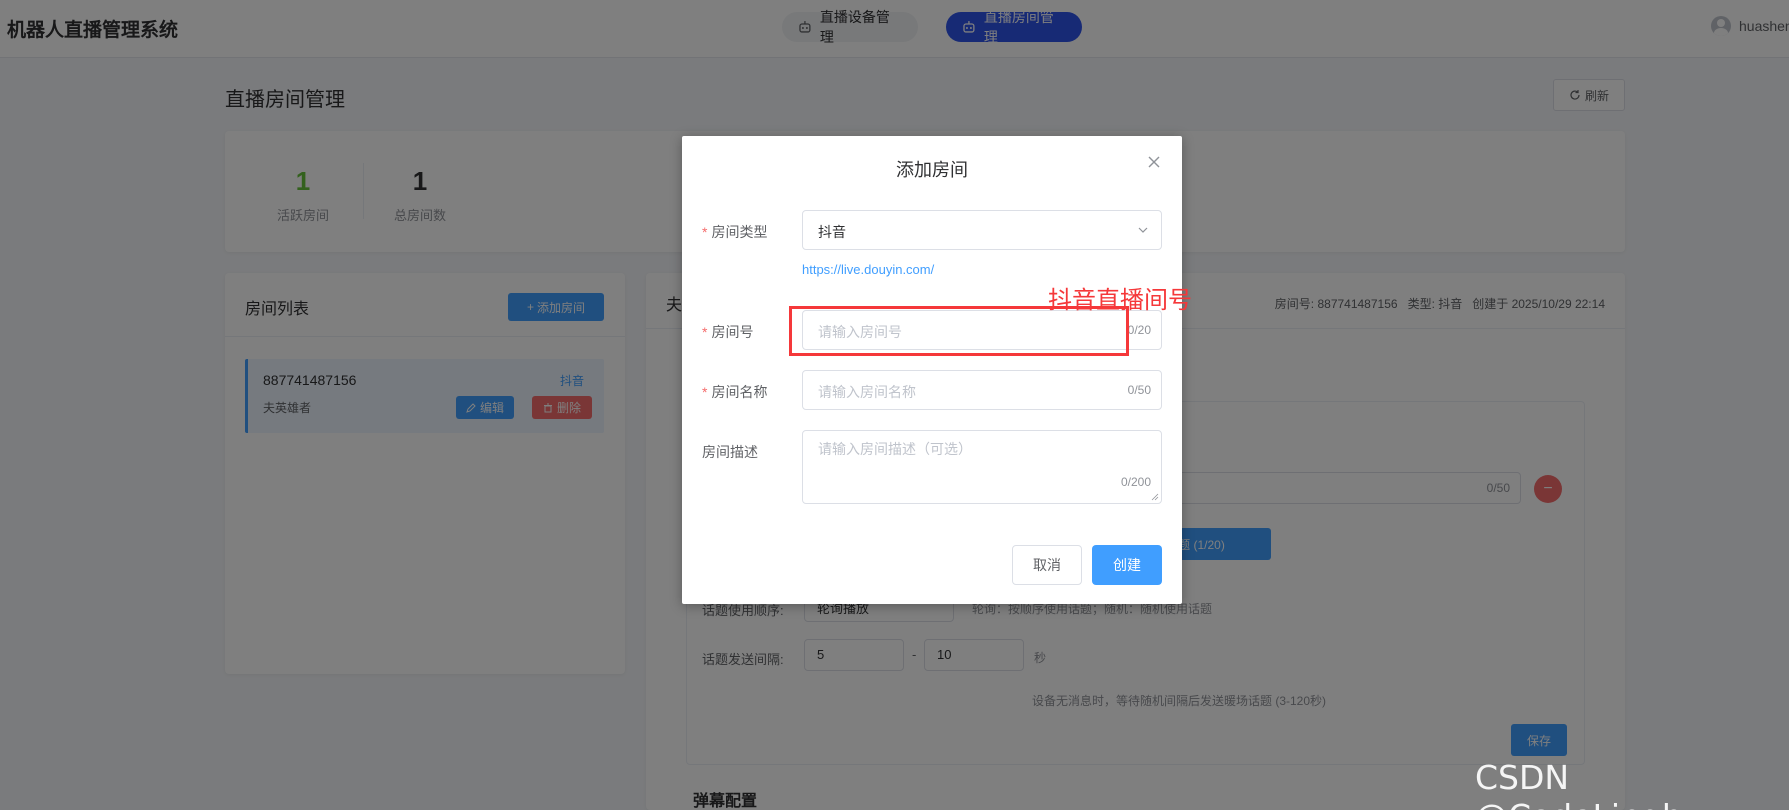 Image resolution: width=1789 pixels, height=810 pixels. What do you see at coordinates (739, 392) in the screenshot?
I see `room-name-label-text: 房间名称` at bounding box center [739, 392].